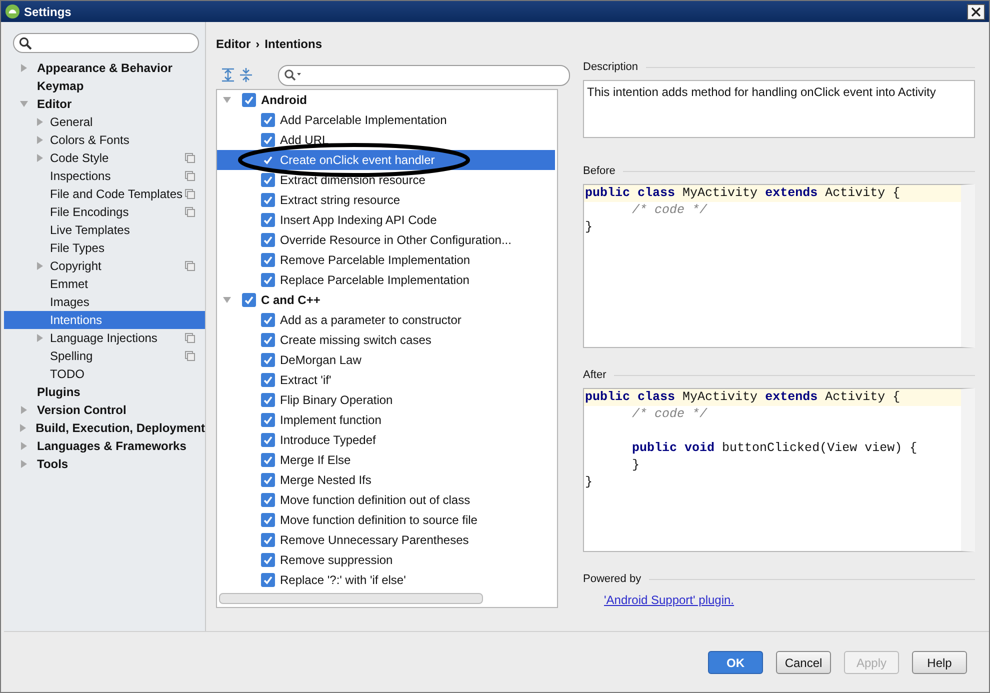 This screenshot has height=693, width=990. What do you see at coordinates (386, 380) in the screenshot?
I see `tree-item: Extract 'if'` at bounding box center [386, 380].